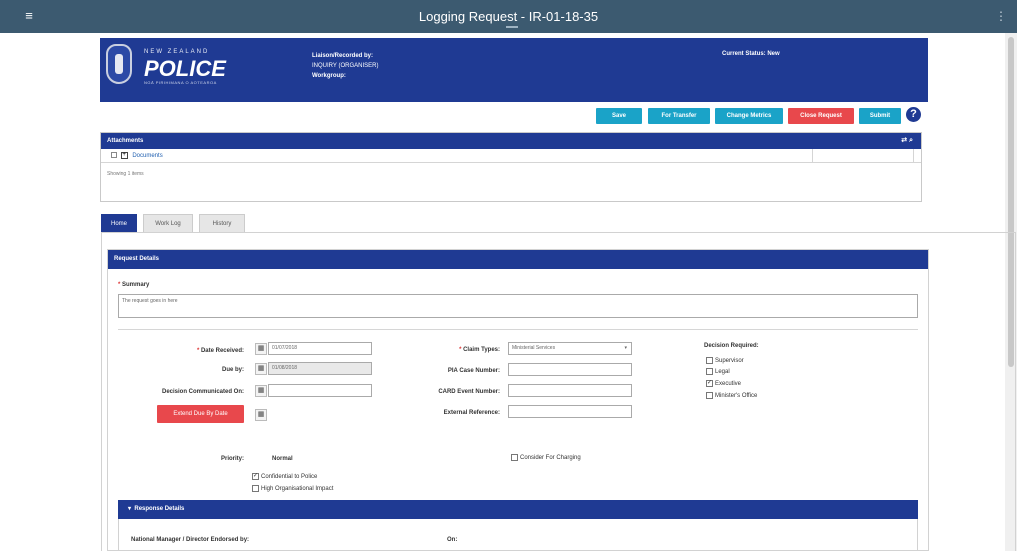 This screenshot has width=1017, height=551. I want to click on title-underline, so click(512, 27).